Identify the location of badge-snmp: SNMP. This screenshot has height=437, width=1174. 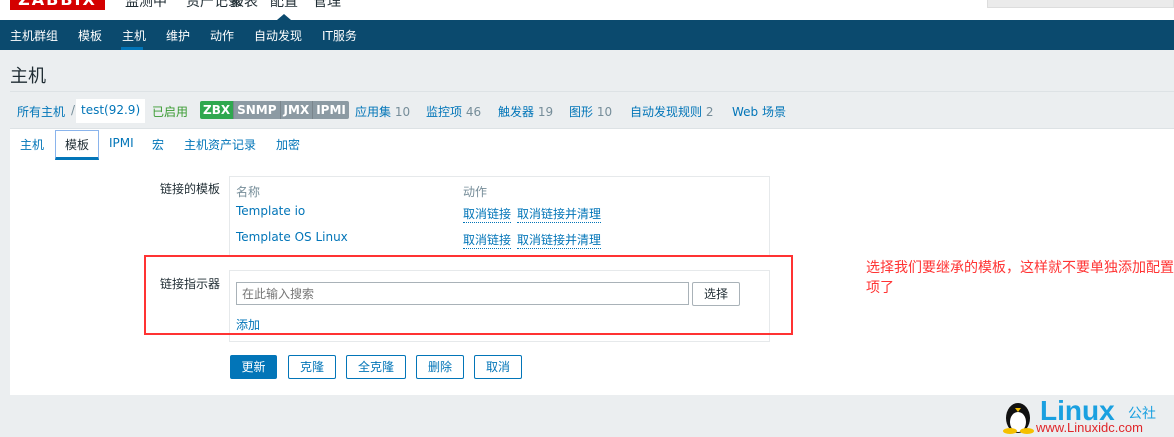
(257, 110).